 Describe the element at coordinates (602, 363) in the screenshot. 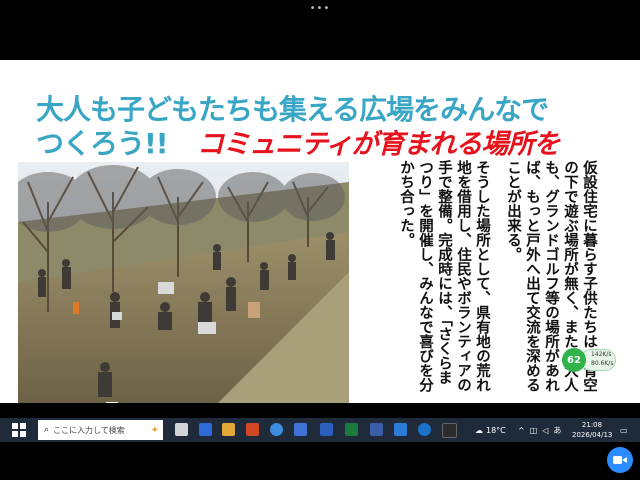

I see `download-speed: 80.6K/s` at that location.